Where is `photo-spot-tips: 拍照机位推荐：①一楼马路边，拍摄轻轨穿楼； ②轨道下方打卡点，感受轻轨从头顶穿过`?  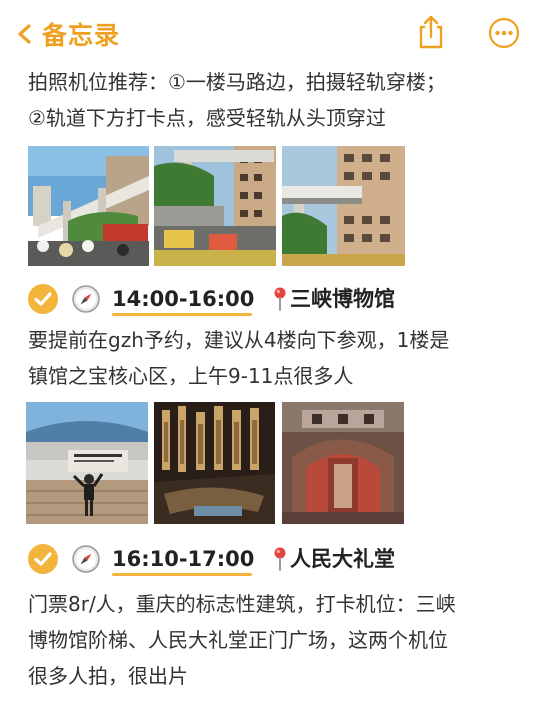
photo-spot-tips: 拍照机位推荐：①一楼马路边，拍摄轻轨穿楼； ②轨道下方打卡点，感受轻轨从头顶穿过 is located at coordinates (273, 100).